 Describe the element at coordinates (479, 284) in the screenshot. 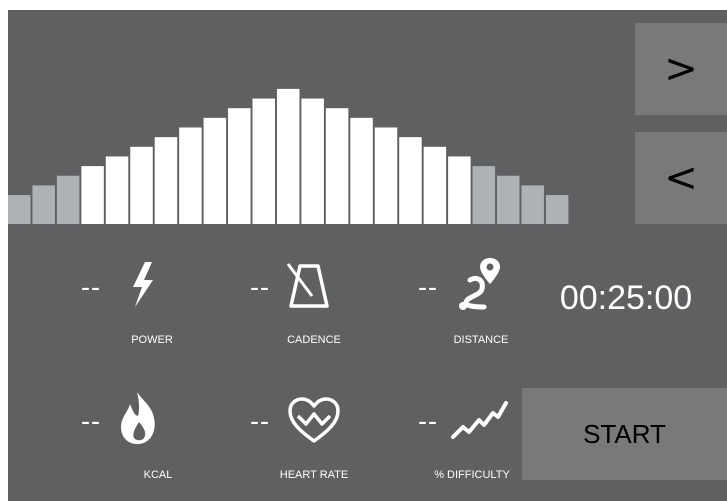

I see `route-pin-icon` at that location.